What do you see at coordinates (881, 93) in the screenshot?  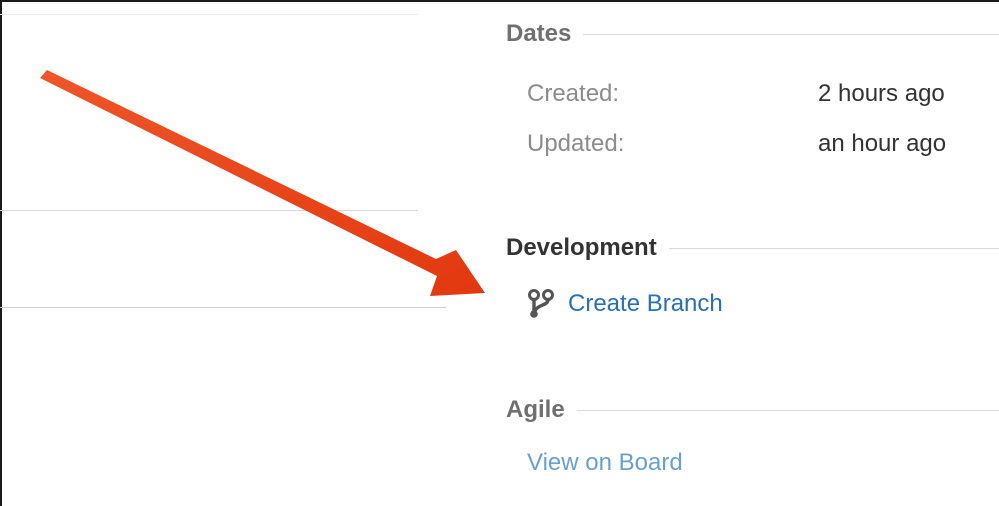 I see `created-value: 2 hours ago` at bounding box center [881, 93].